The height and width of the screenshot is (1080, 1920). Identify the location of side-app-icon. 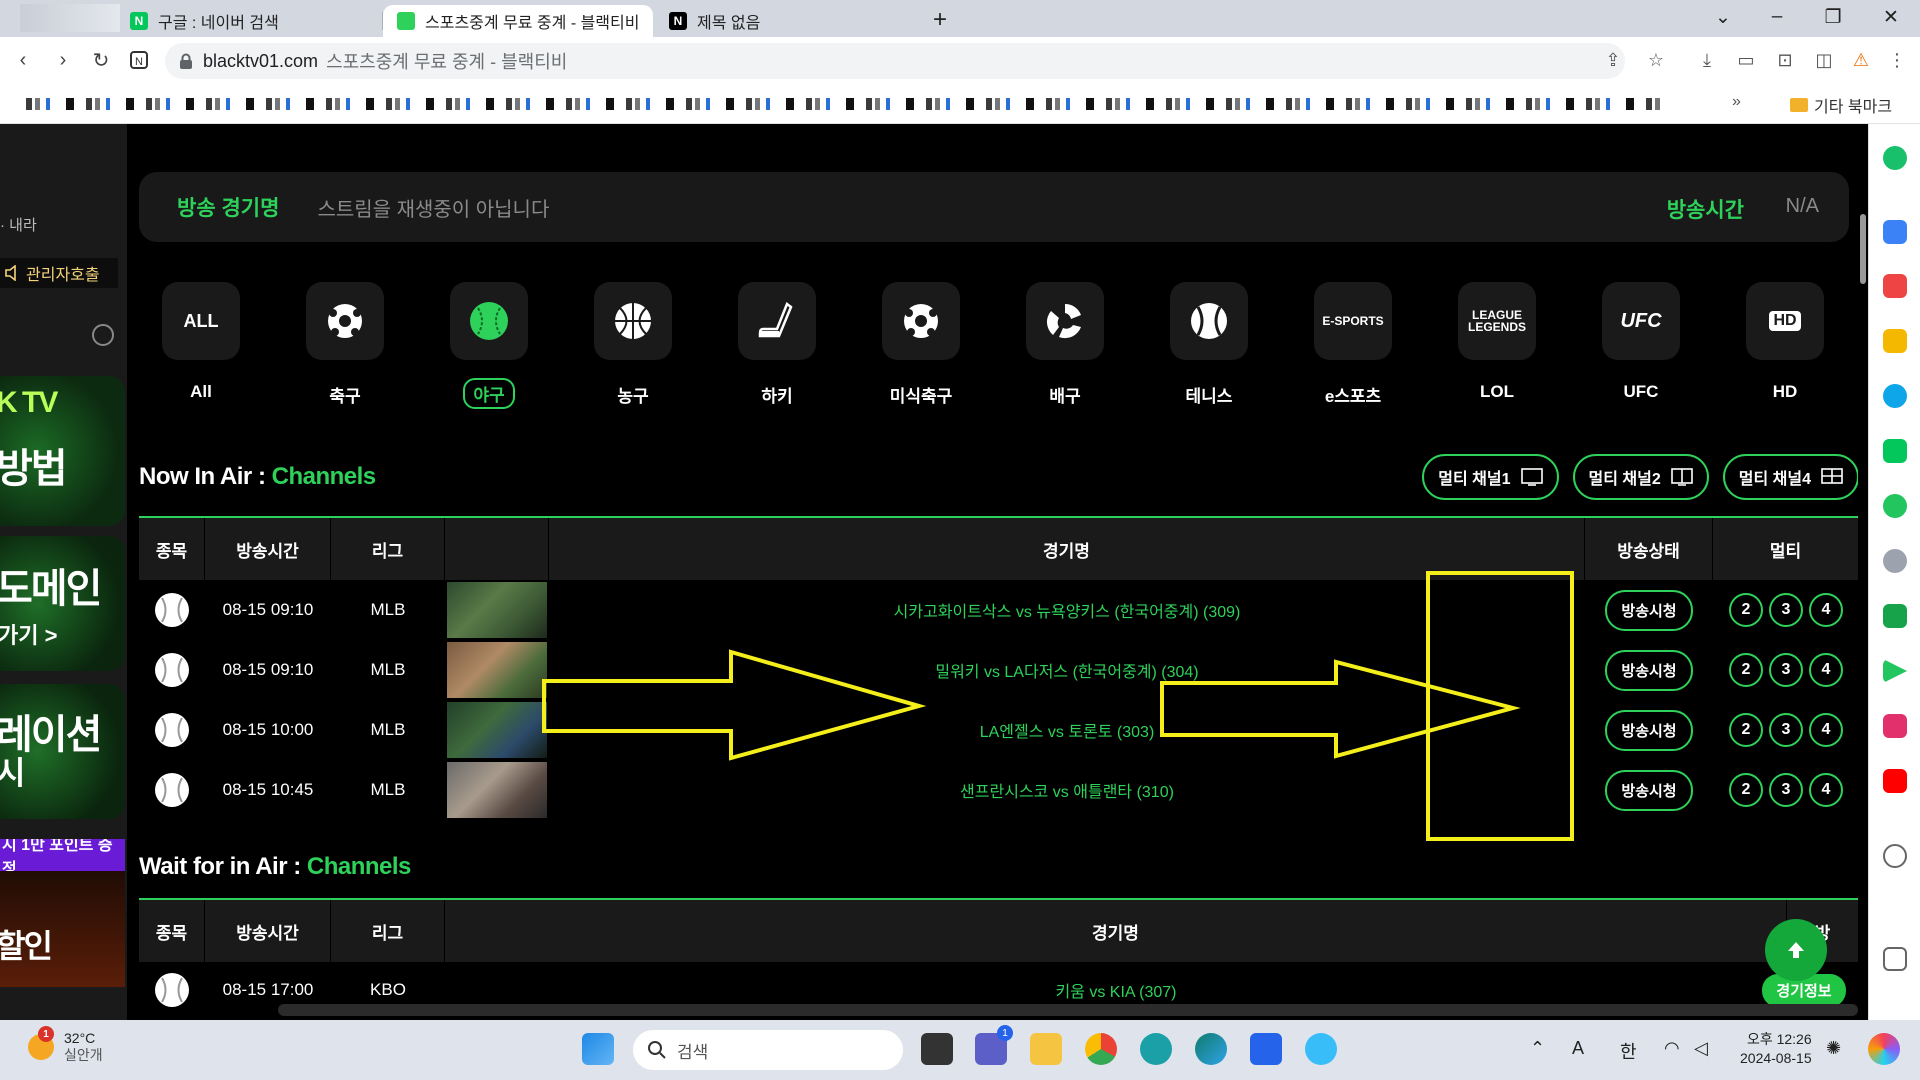
(1895, 158).